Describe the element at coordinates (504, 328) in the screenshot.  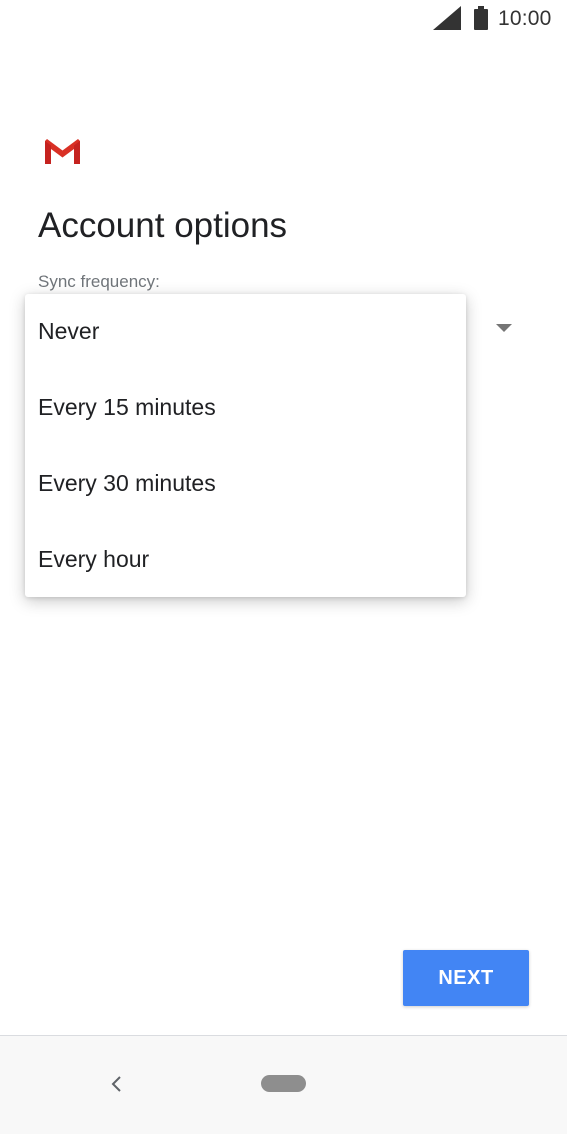
I see `dropdown-arrow-icon` at that location.